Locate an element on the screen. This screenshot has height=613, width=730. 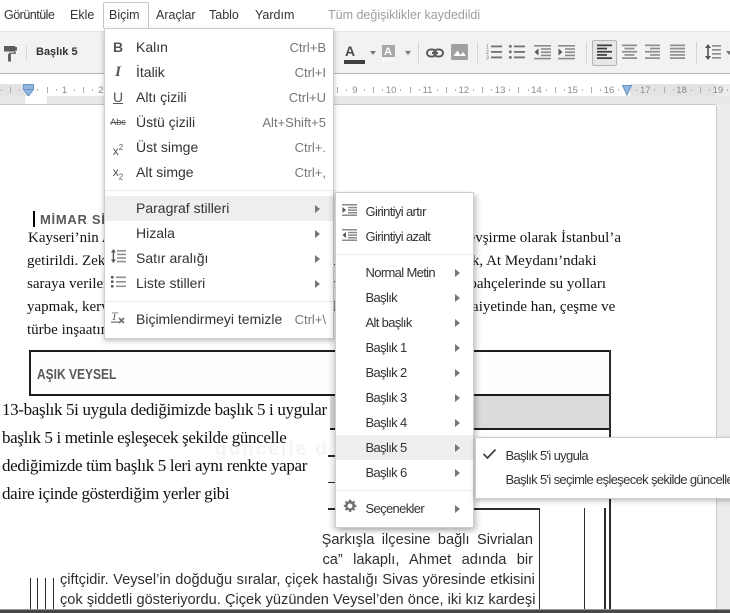
svg-text: 3 is located at coordinates (487, 58).